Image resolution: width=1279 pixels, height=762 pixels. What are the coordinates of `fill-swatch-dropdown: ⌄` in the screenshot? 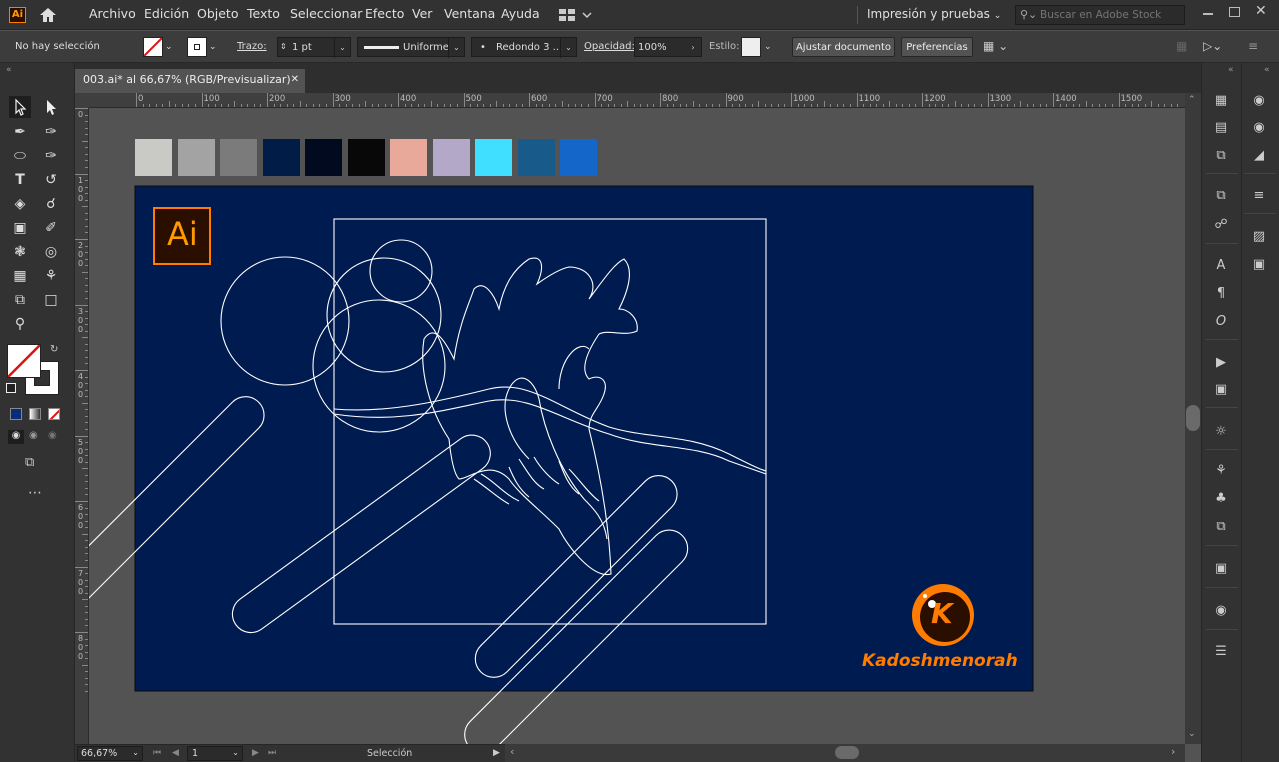 It's located at (162, 47).